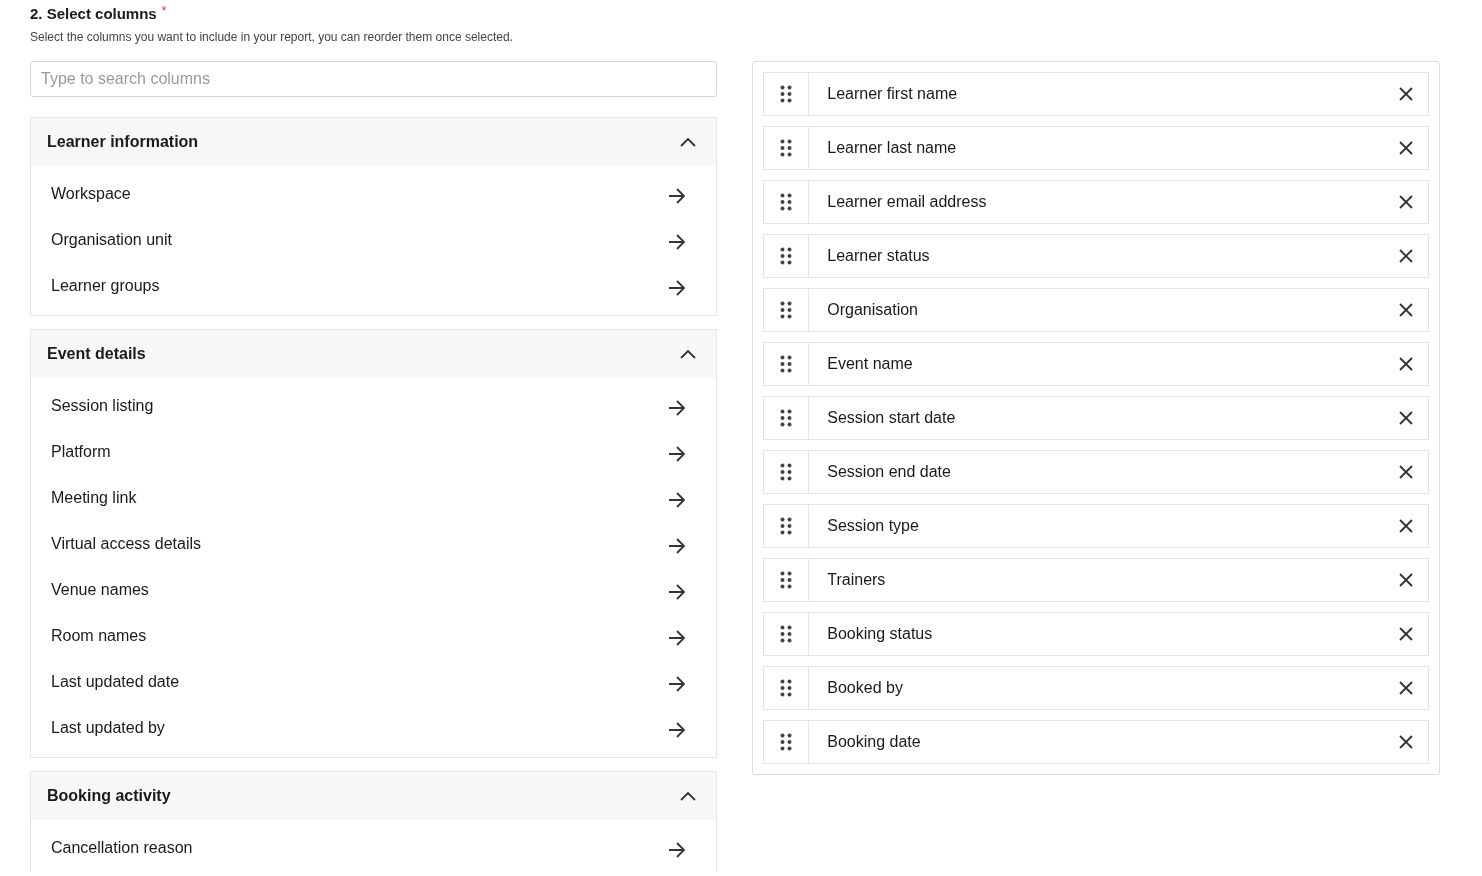  Describe the element at coordinates (111, 240) in the screenshot. I see `column-option: Organisation unit` at that location.